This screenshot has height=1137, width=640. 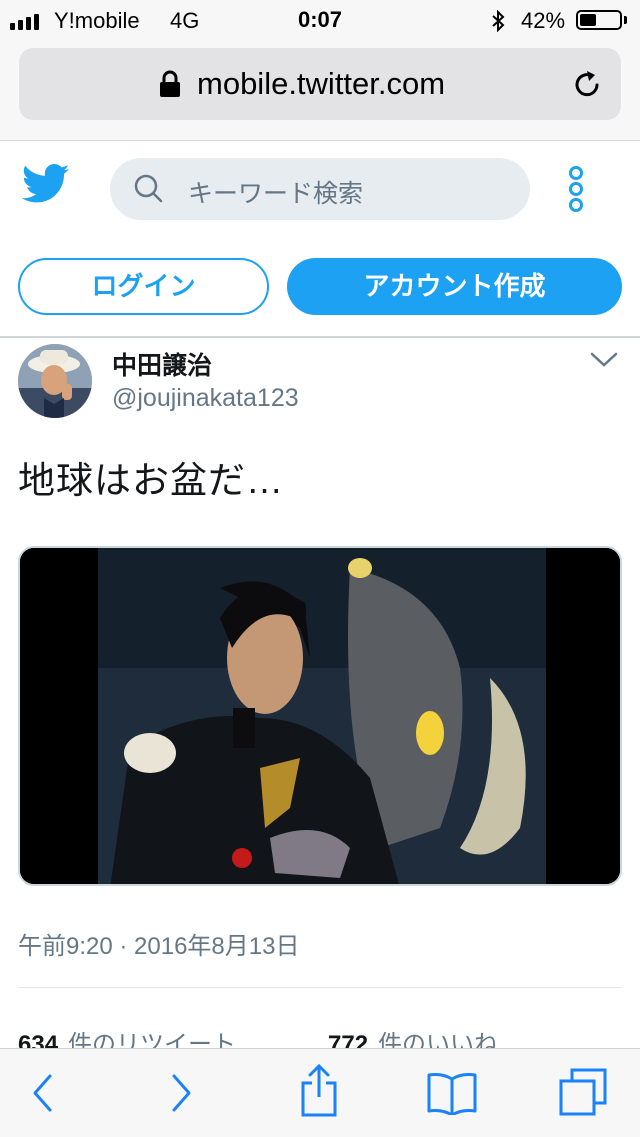 I want to click on forward-icon, so click(x=182, y=1093).